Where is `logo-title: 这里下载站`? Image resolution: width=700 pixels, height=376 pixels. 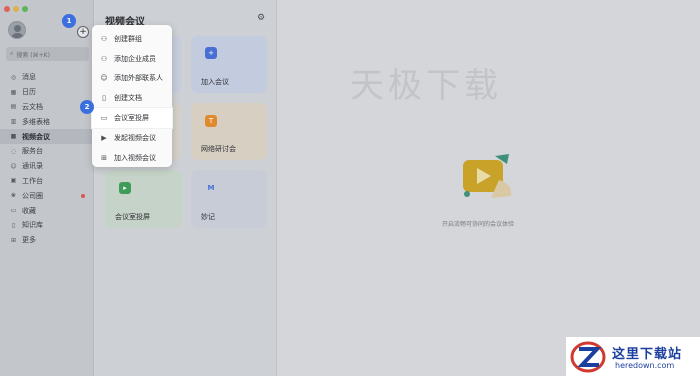 logo-title: 这里下载站 is located at coordinates (647, 354).